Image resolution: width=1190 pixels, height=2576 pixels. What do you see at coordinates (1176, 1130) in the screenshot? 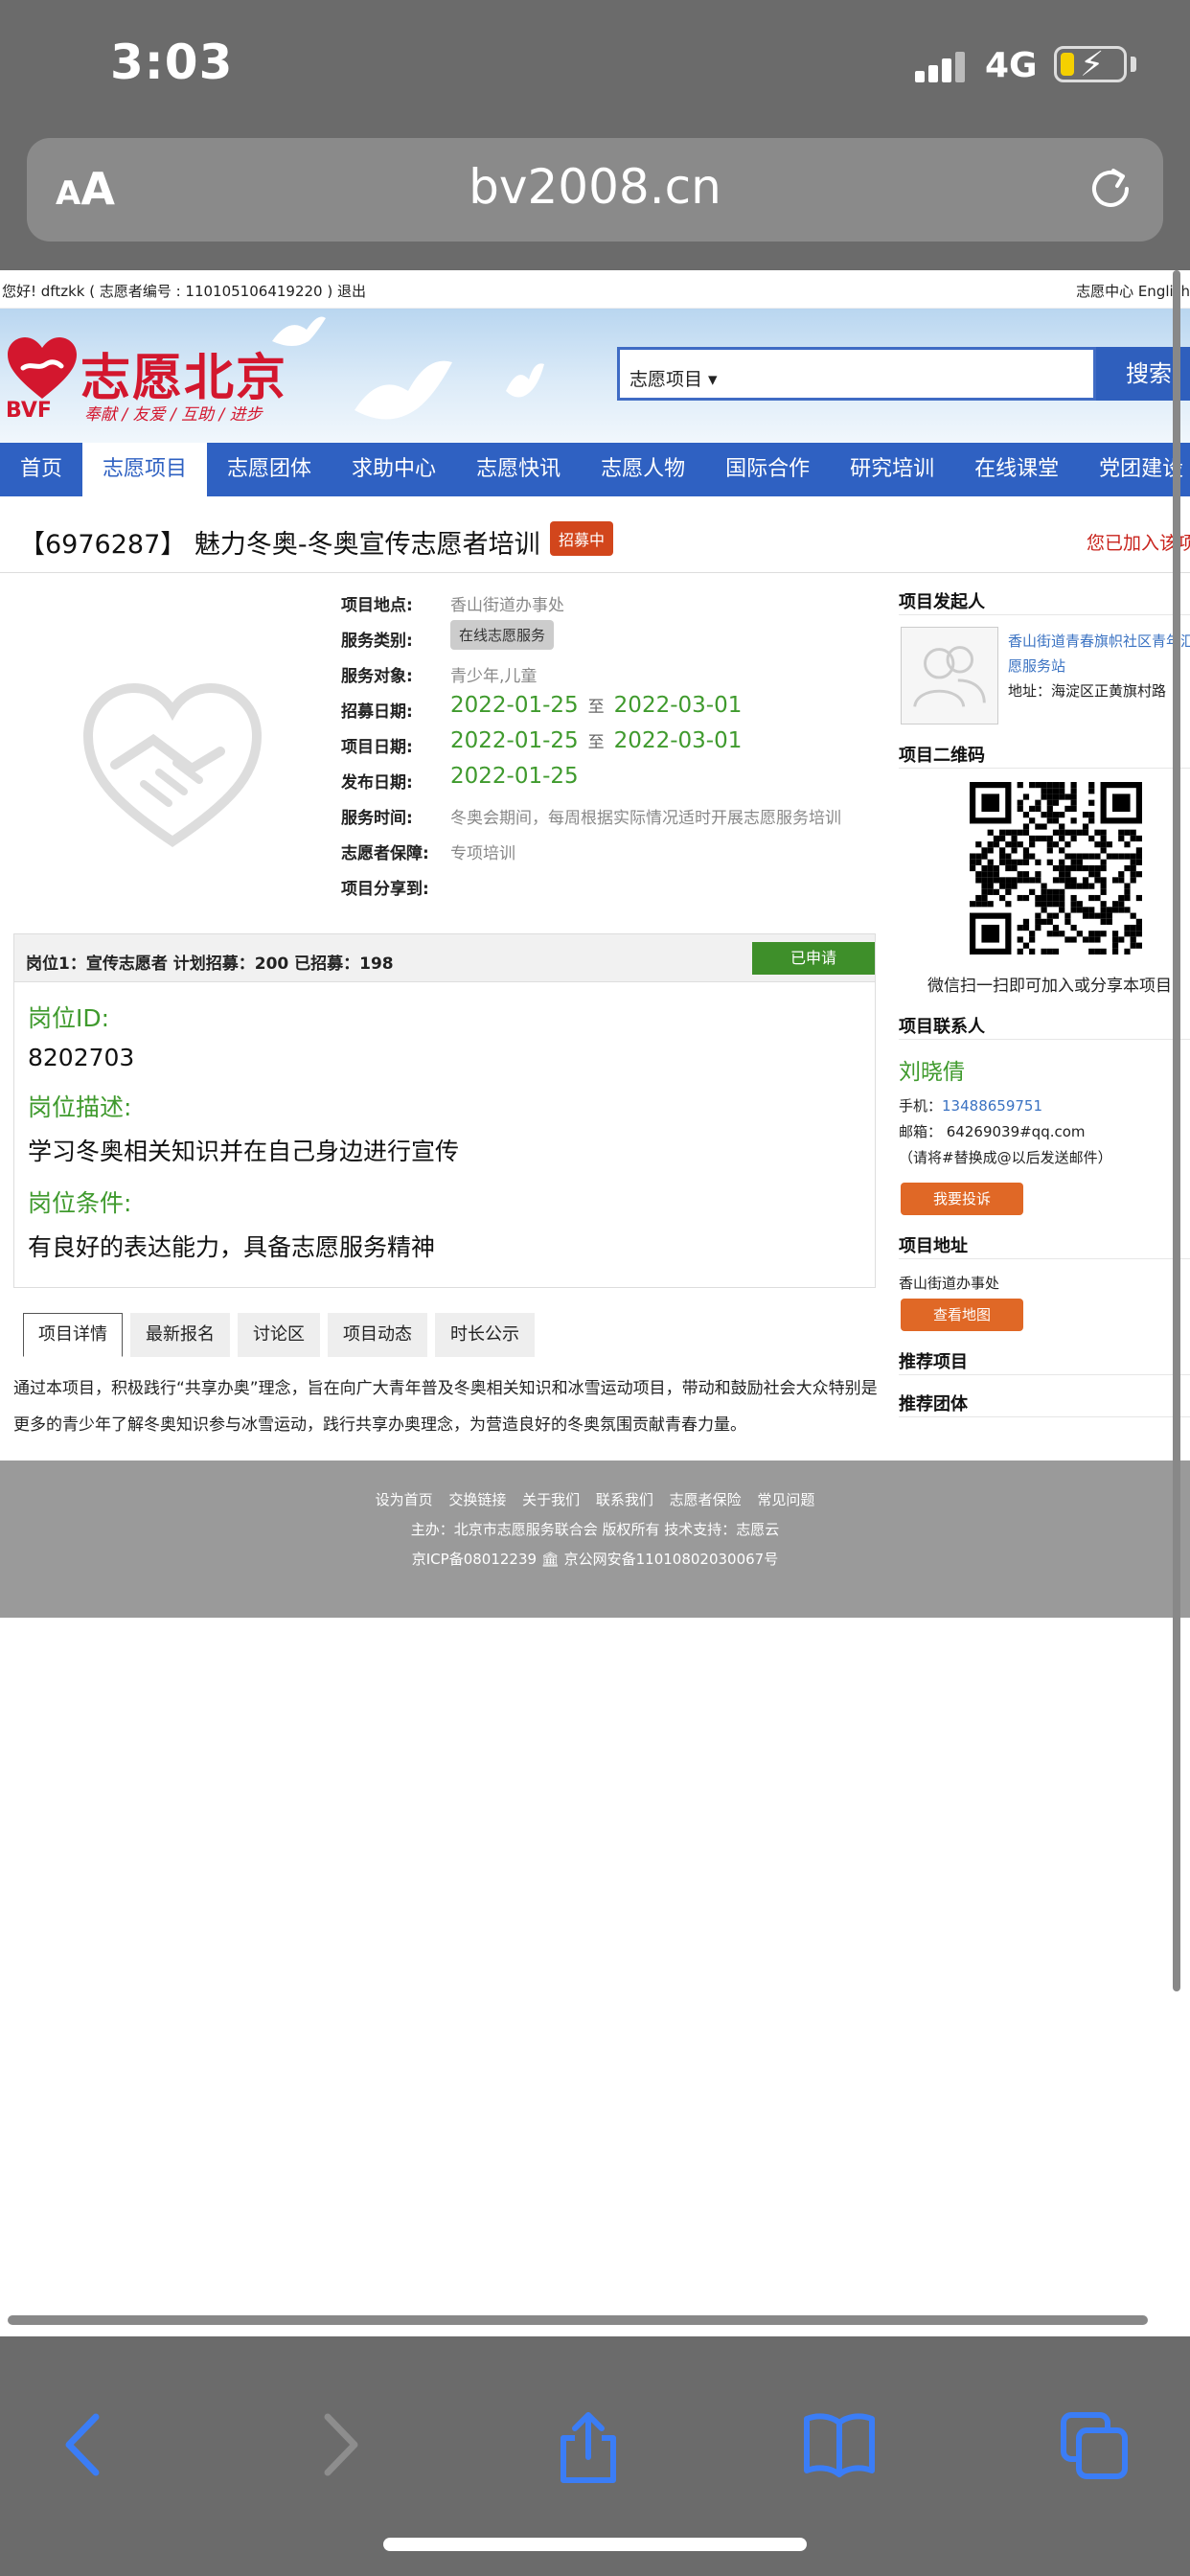
I see `vertical-scrollbar` at bounding box center [1176, 1130].